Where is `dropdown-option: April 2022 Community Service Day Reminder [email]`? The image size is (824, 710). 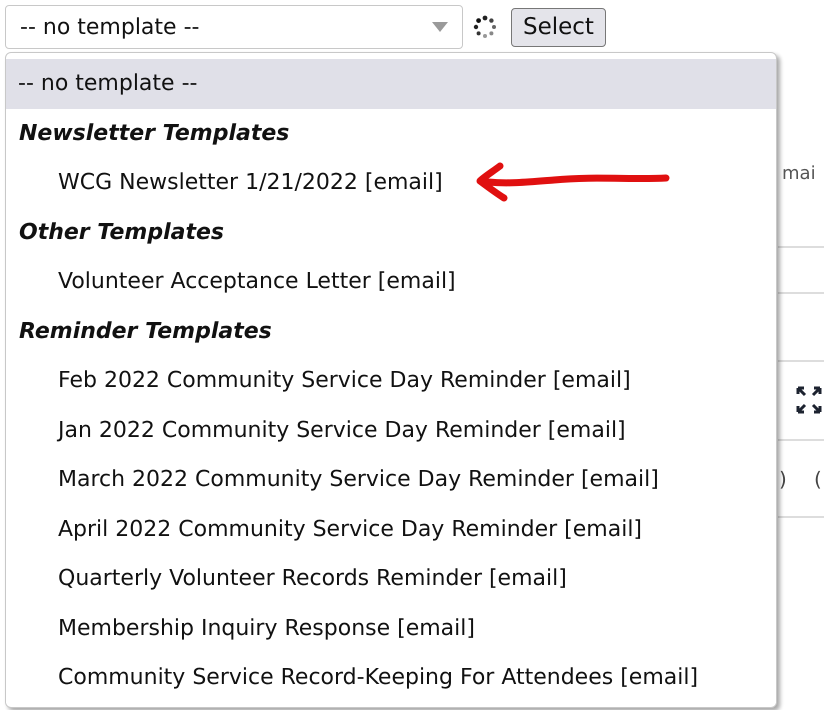 dropdown-option: April 2022 Community Service Day Reminder [email] is located at coordinates (391, 529).